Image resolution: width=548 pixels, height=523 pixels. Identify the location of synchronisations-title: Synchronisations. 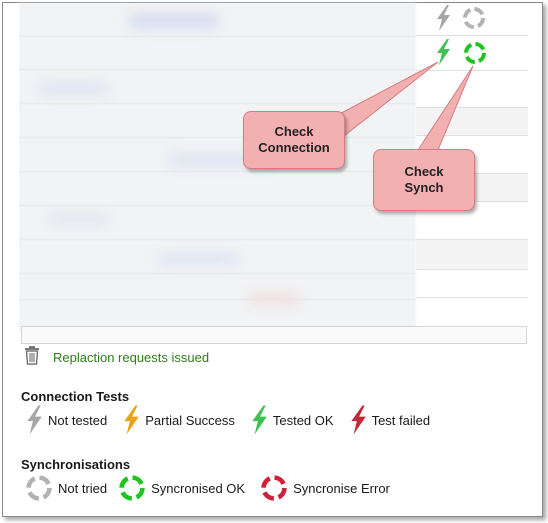
(76, 464).